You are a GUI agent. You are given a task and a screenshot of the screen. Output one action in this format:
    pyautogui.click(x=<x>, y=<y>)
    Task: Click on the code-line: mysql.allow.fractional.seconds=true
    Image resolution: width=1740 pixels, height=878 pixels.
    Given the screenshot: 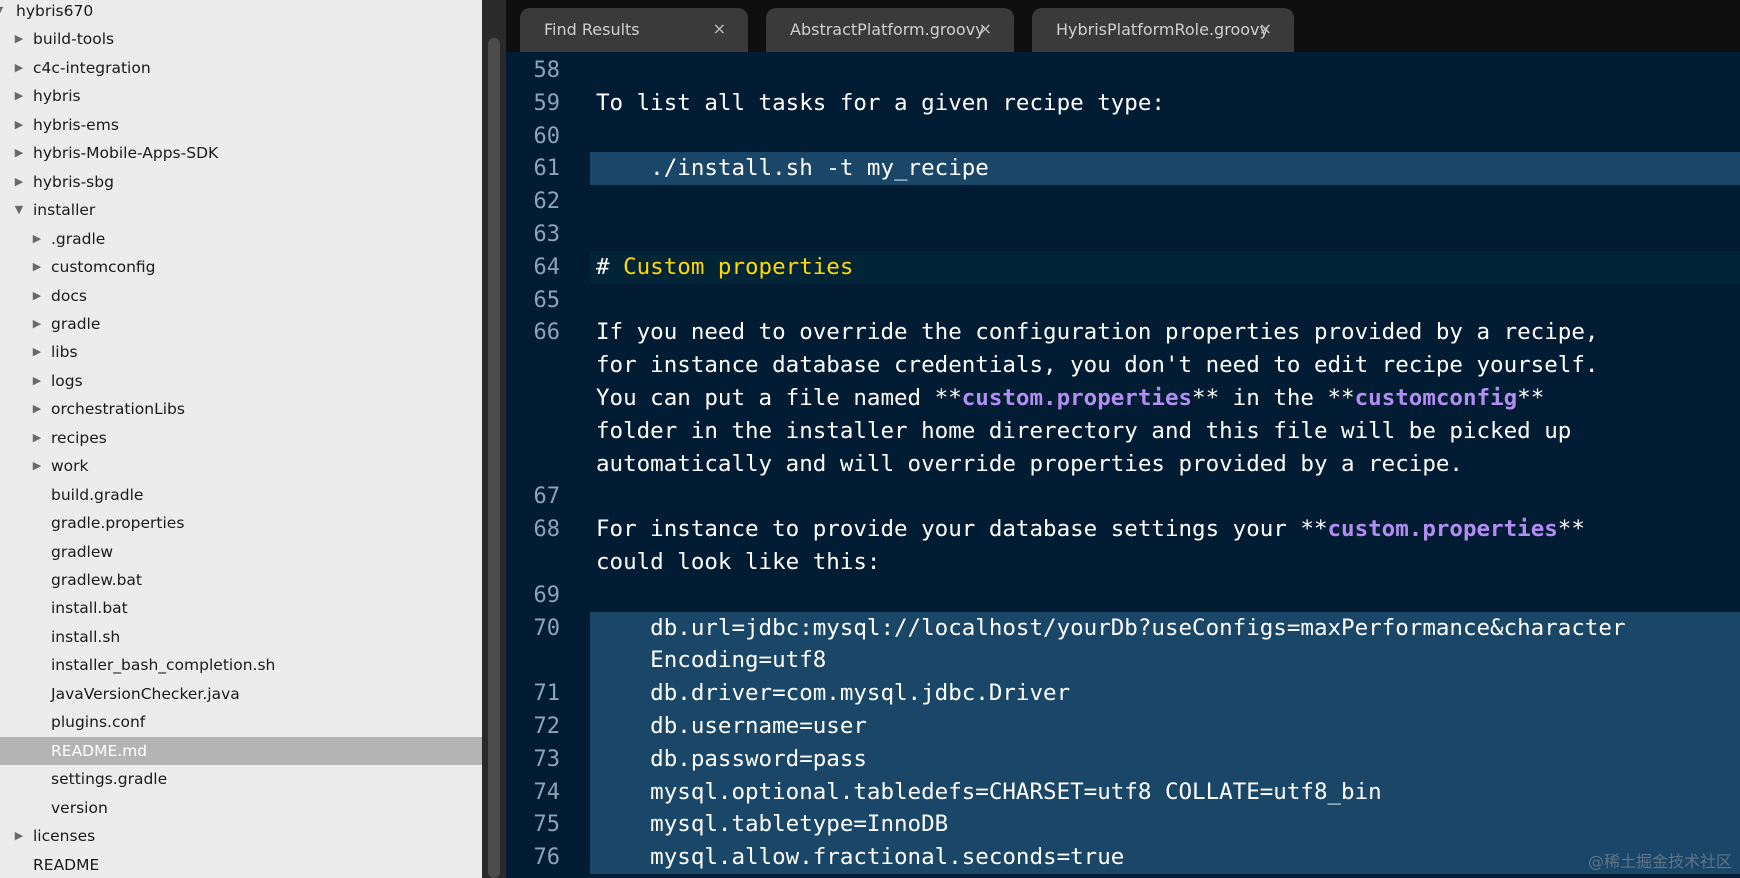 What is the action you would take?
    pyautogui.click(x=1165, y=858)
    